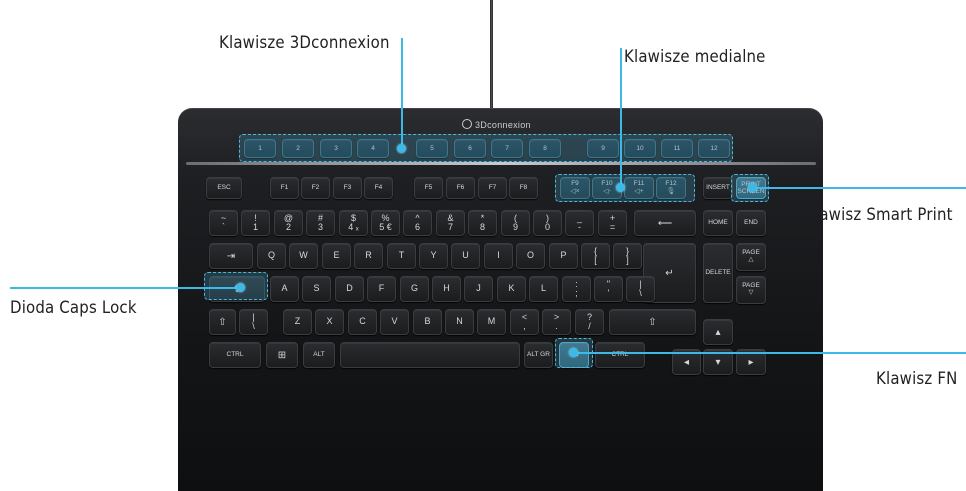 The width and height of the screenshot is (966, 491). What do you see at coordinates (320, 223) in the screenshot?
I see `key-num-3: #3` at bounding box center [320, 223].